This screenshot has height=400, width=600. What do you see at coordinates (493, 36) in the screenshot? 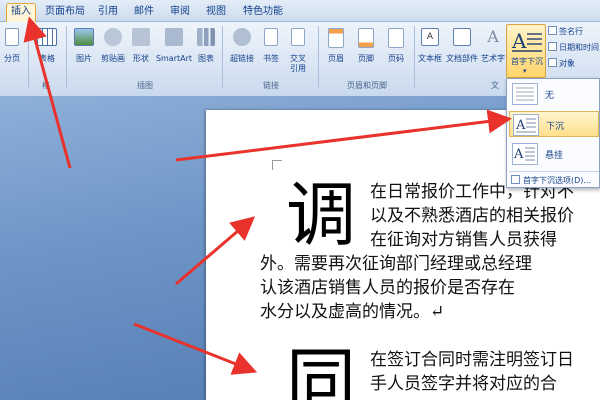
I see `wordart-icon: A` at bounding box center [493, 36].